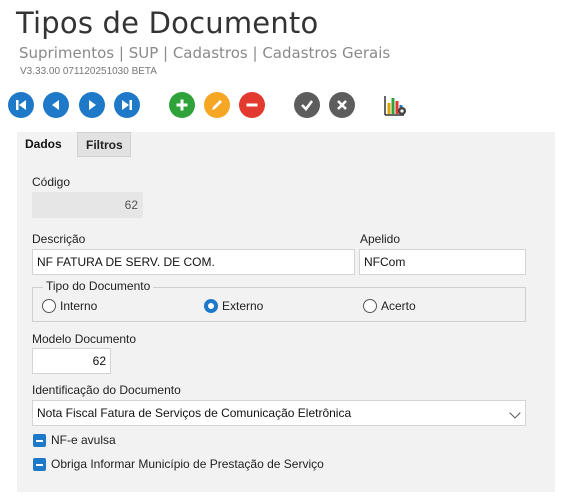  What do you see at coordinates (243, 306) in the screenshot?
I see `radio-externo-label: Externo` at bounding box center [243, 306].